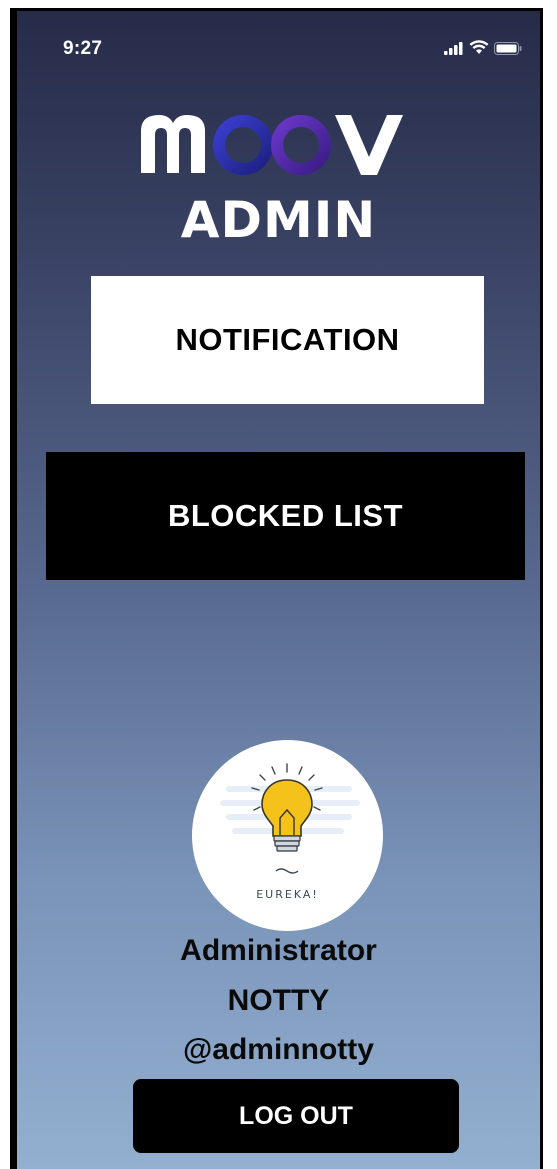 The width and height of the screenshot is (557, 1169). I want to click on profile-role: Administrator, so click(278, 950).